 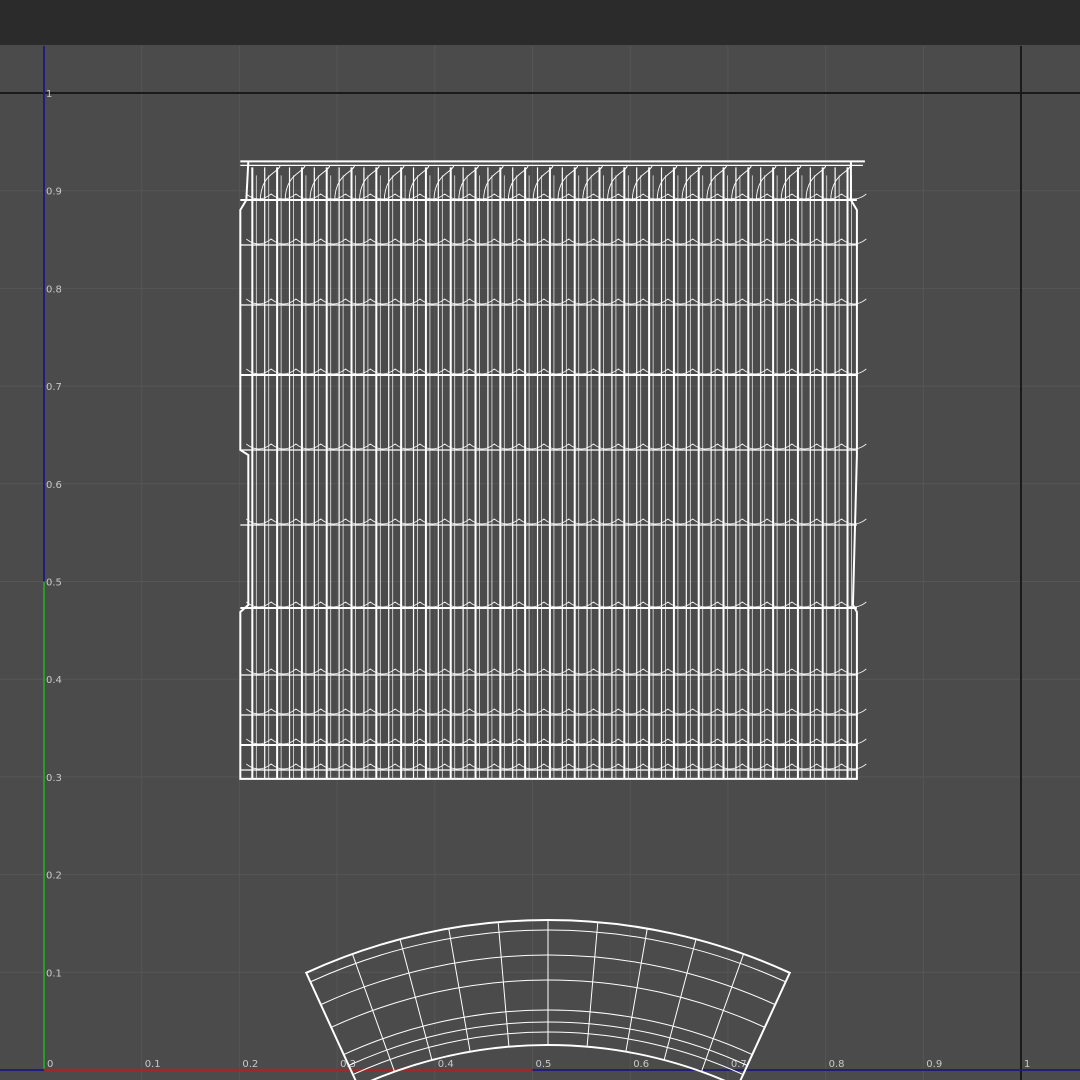 I want to click on u-tick-label: 1, so click(x=1027, y=1064).